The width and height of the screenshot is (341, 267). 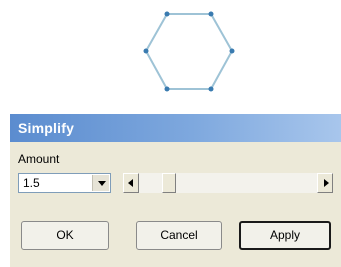 I want to click on amount-value: 1.5, so click(x=31, y=183).